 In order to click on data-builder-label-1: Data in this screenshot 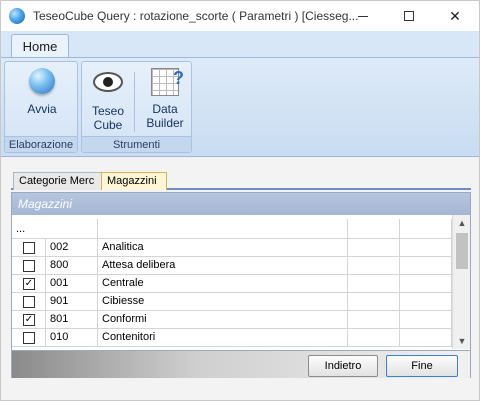, I will do `click(165, 109)`.